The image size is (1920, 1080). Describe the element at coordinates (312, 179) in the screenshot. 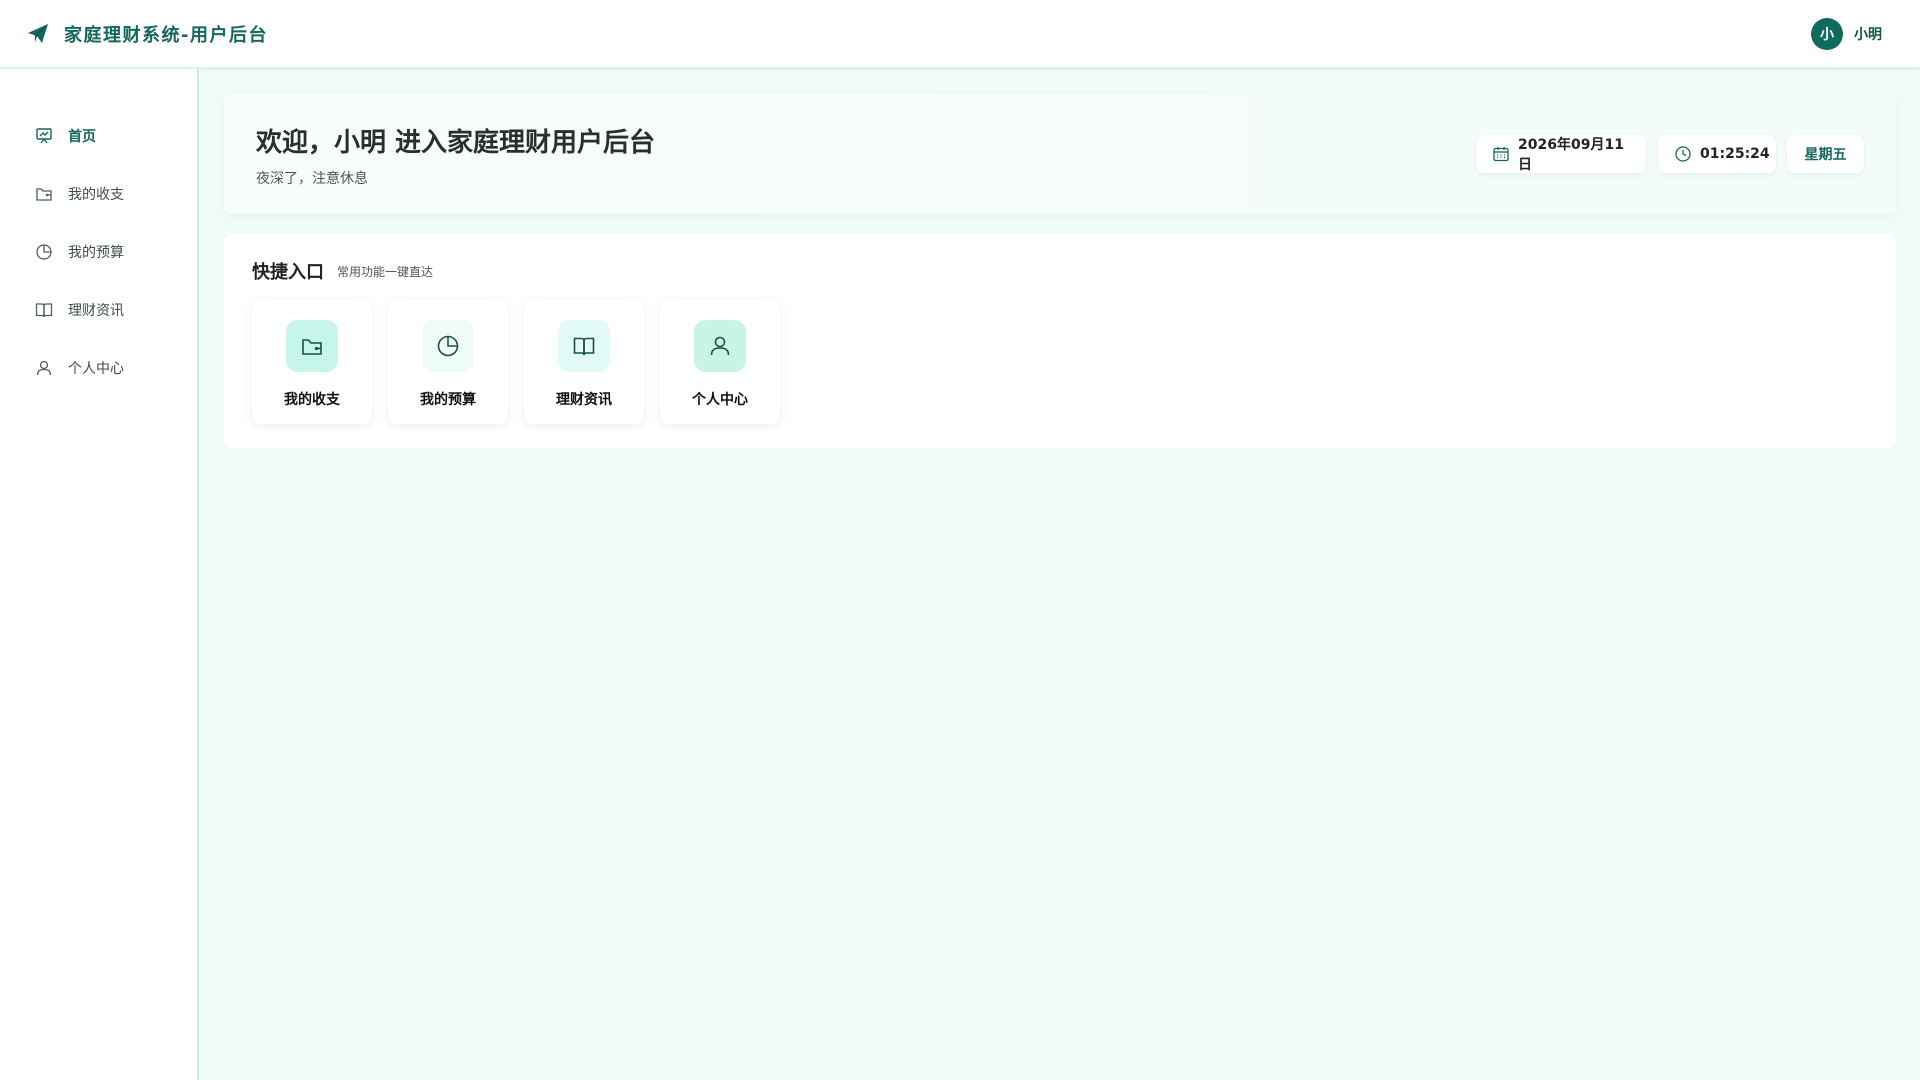

I see `welcome-subtitle: 夜深了，注意休息` at that location.